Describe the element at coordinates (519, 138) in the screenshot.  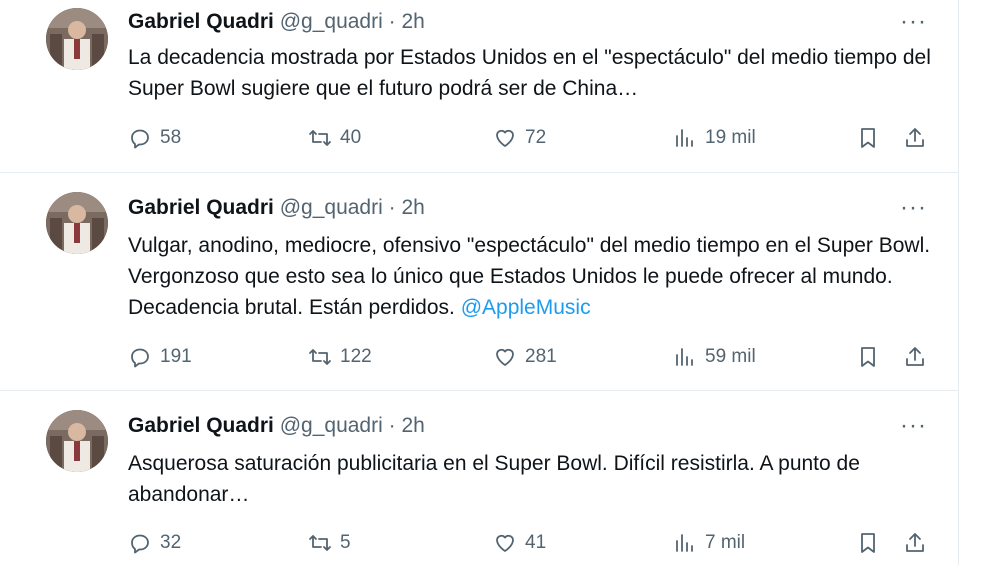
I see `like-button: 72` at that location.